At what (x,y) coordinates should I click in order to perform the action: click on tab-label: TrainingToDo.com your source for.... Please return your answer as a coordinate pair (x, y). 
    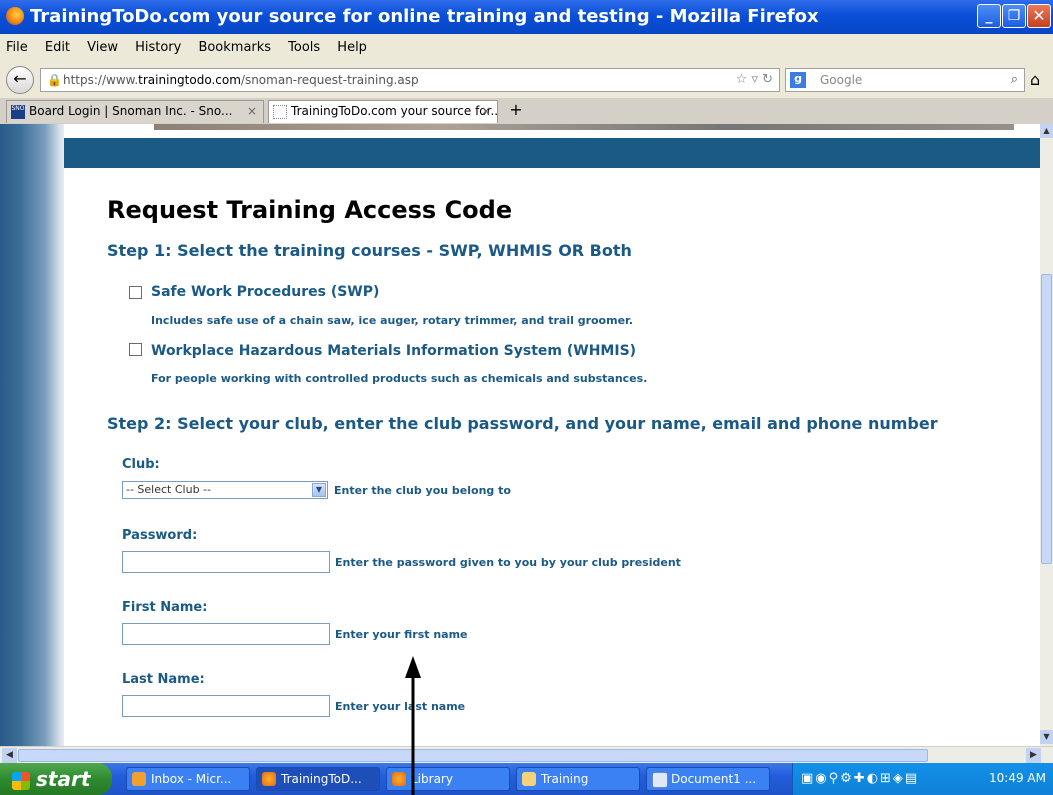
    Looking at the image, I should click on (394, 111).